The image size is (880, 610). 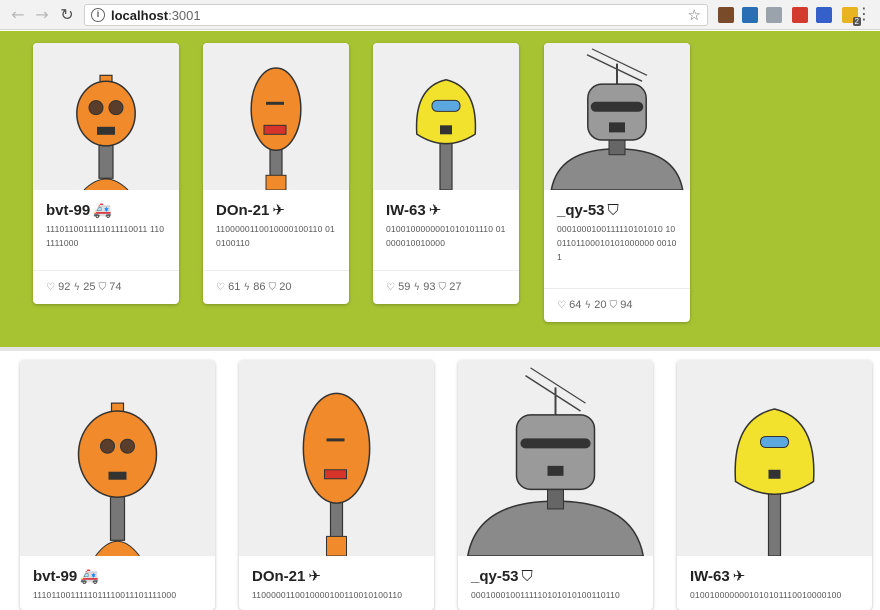 I want to click on robot-stats: ♡ 61 ϟ 86 ⛉ 20, so click(x=253, y=287).